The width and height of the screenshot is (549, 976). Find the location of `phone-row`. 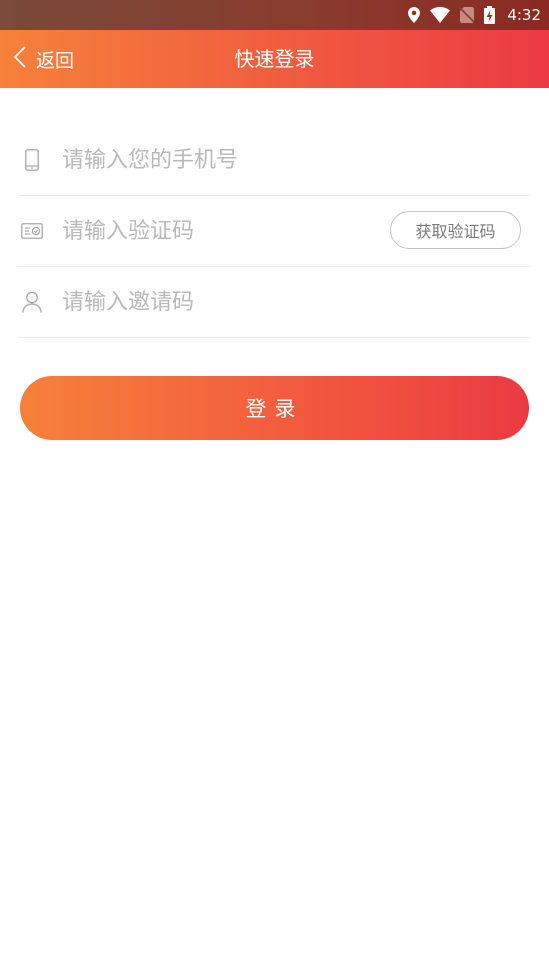

phone-row is located at coordinates (274, 160).